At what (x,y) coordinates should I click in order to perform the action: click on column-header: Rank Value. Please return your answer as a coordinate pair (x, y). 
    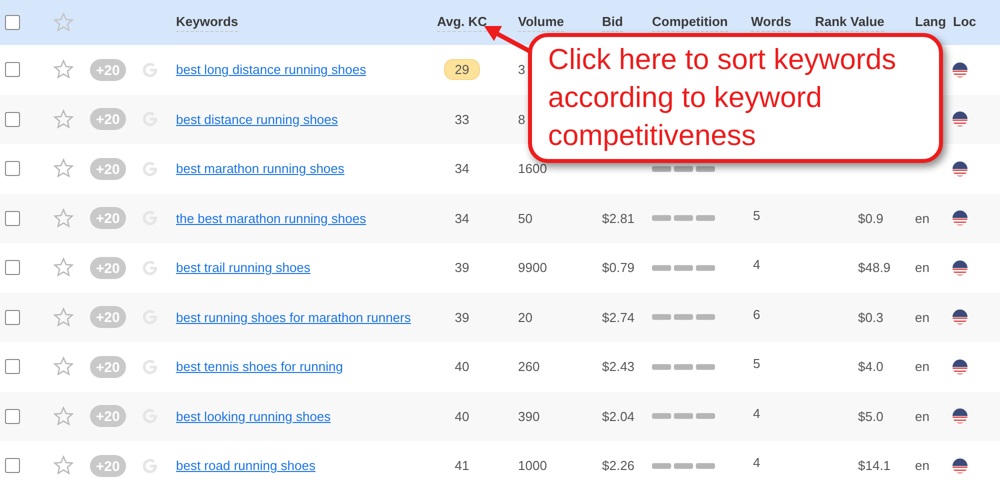
    Looking at the image, I should click on (849, 23).